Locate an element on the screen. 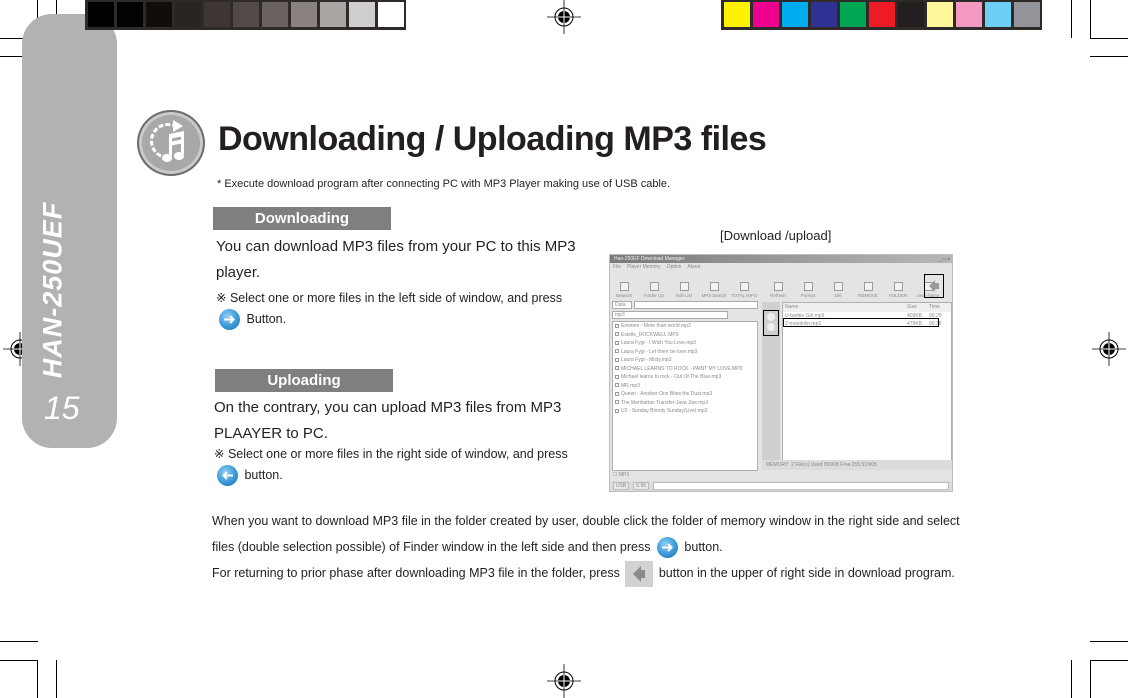 The height and width of the screenshot is (698, 1128). right-arrow-button-icon is located at coordinates (667, 548).